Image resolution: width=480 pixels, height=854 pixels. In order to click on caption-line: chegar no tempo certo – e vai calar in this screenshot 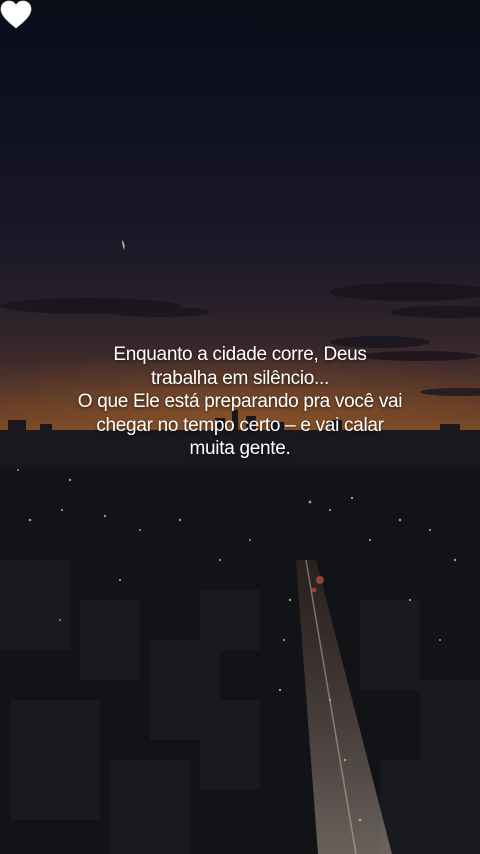, I will do `click(240, 425)`.